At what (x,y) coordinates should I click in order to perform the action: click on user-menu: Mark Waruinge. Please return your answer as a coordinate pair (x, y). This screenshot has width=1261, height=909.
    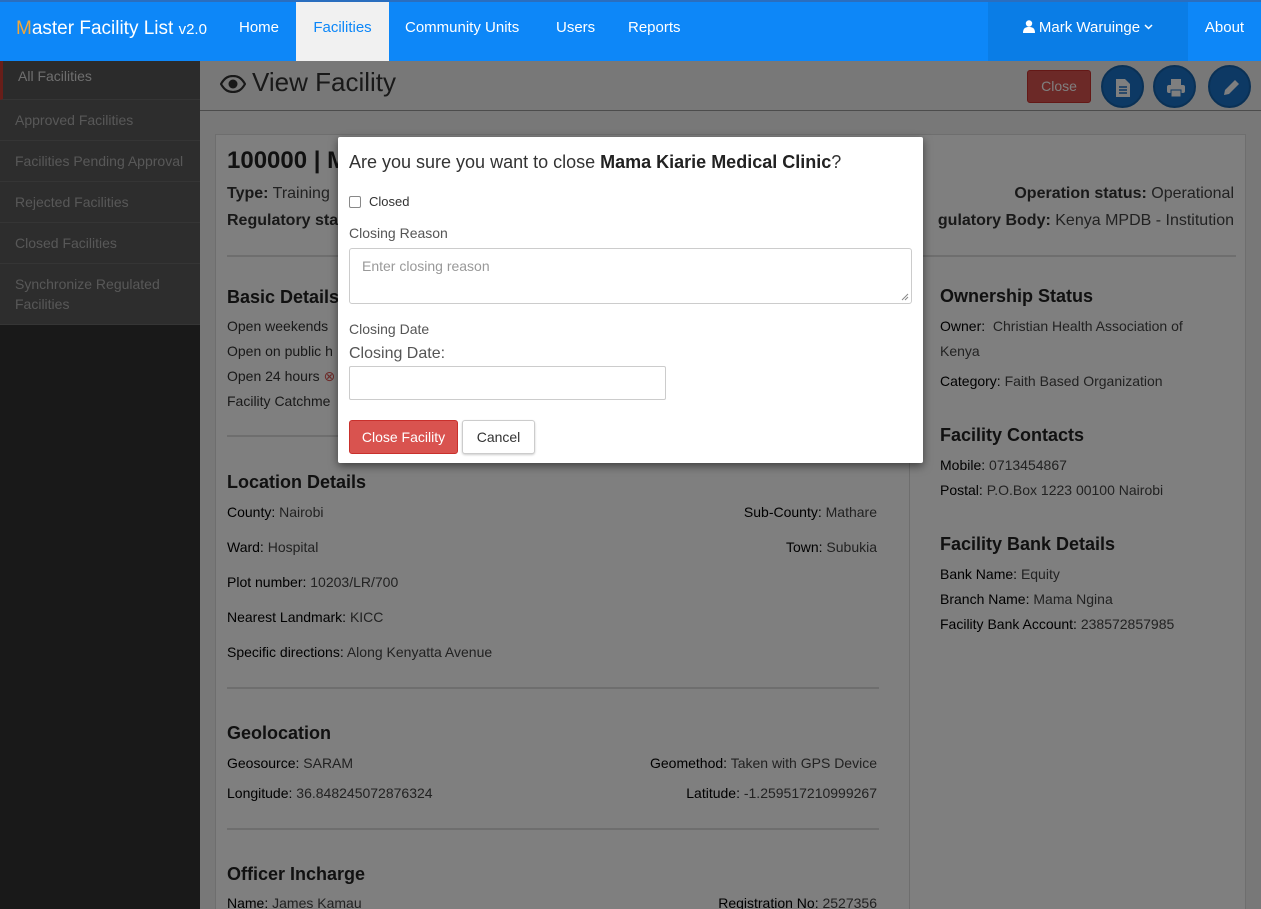
    Looking at the image, I should click on (1088, 31).